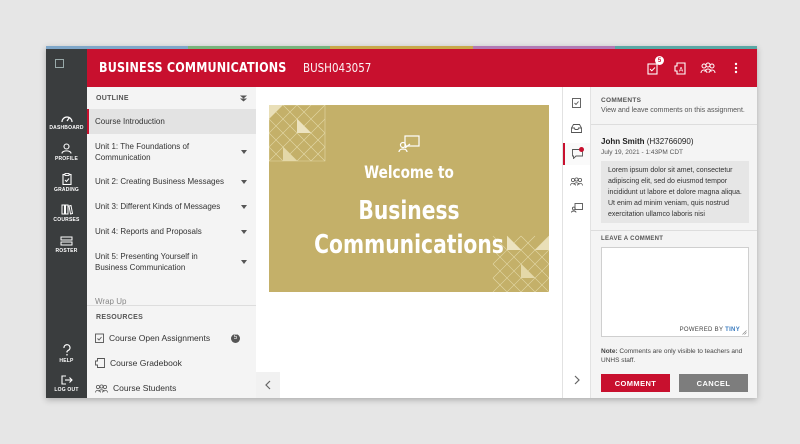 The image size is (800, 444). I want to click on nav-logout: LOG OUT, so click(66, 384).